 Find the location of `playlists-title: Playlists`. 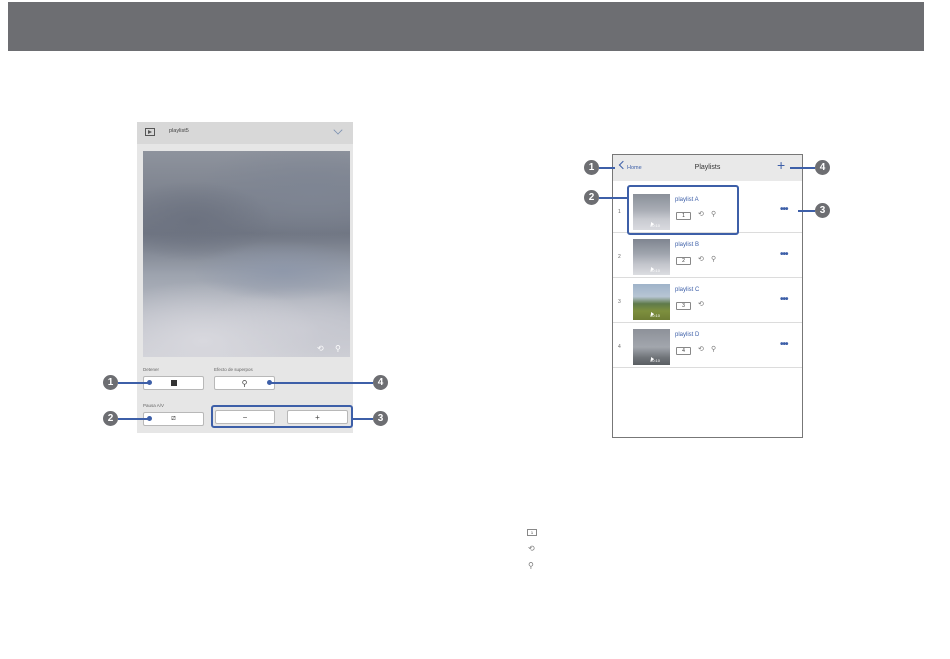

playlists-title: Playlists is located at coordinates (707, 167).